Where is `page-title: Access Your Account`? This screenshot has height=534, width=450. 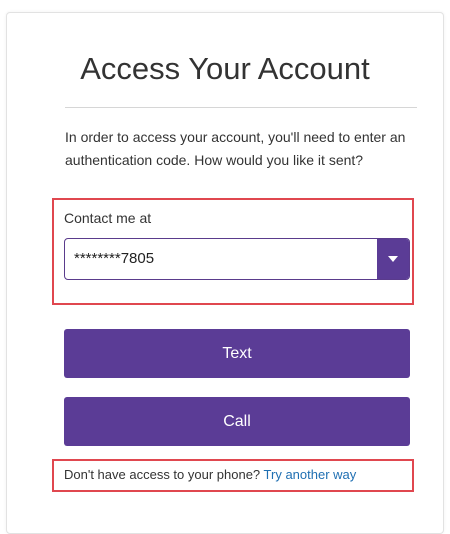 page-title: Access Your Account is located at coordinates (225, 68).